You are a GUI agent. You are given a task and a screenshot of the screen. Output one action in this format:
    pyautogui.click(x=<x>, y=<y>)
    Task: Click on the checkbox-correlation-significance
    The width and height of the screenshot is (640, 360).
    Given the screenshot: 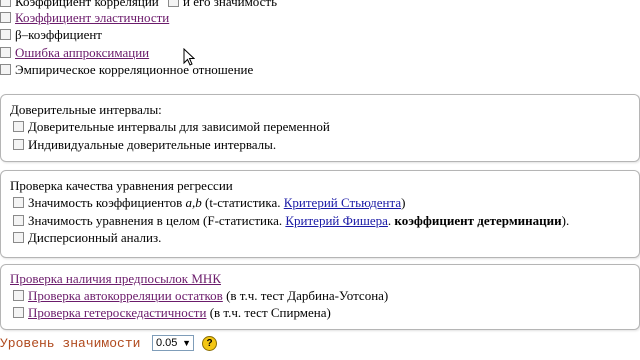 What is the action you would take?
    pyautogui.click(x=173, y=3)
    